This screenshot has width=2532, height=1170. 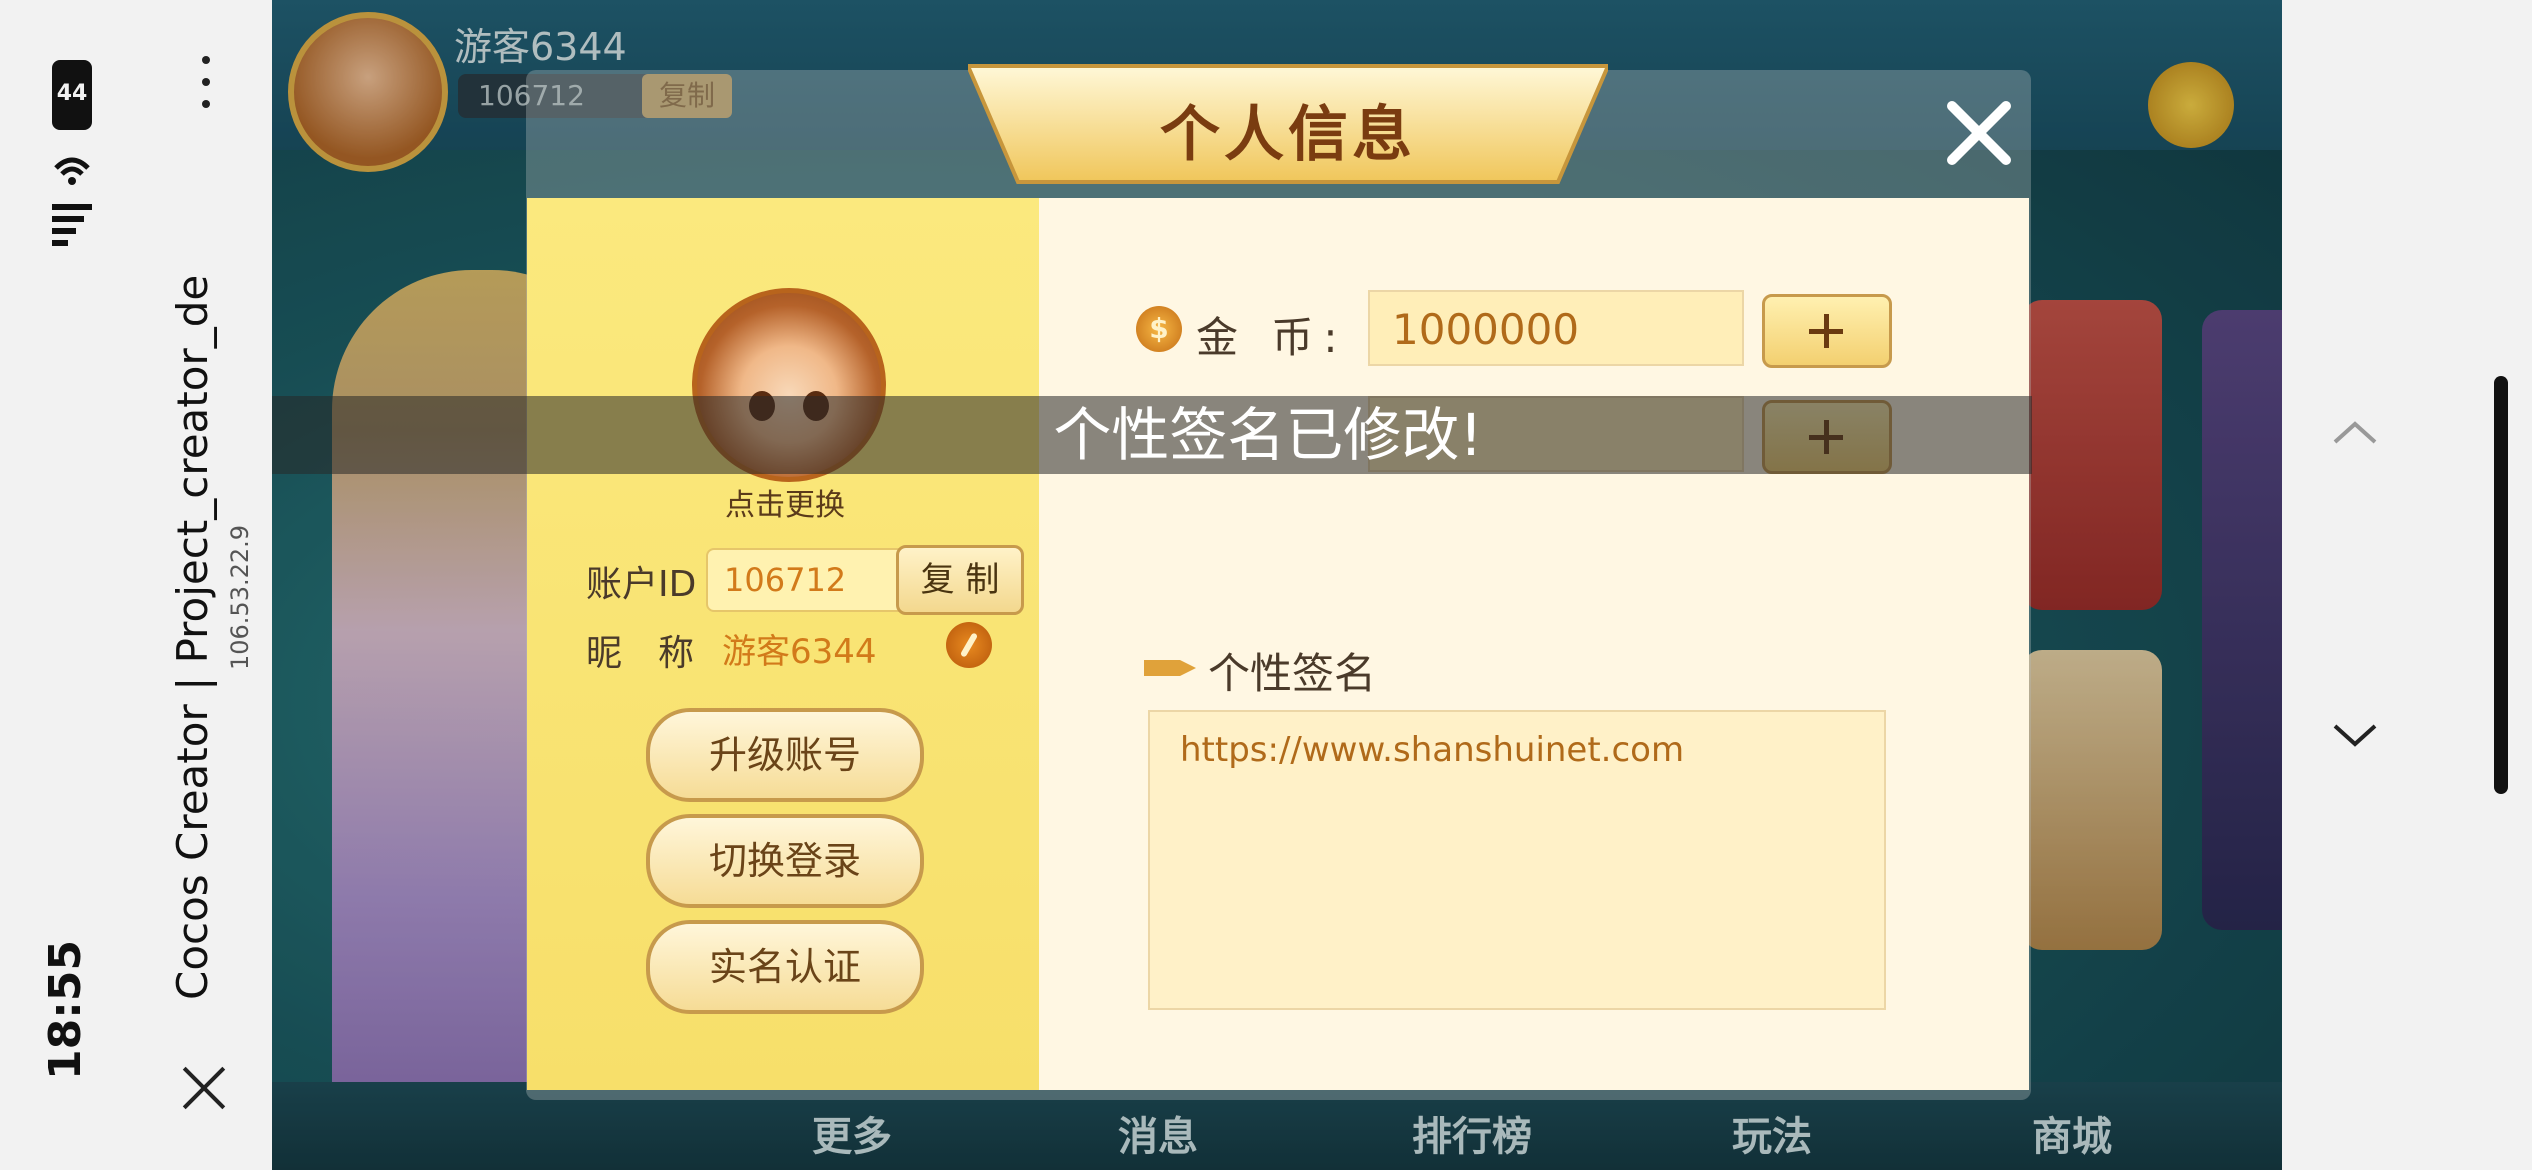 What do you see at coordinates (192, 637) in the screenshot?
I see `page-title: Cocos Creator | Project_creator_de` at bounding box center [192, 637].